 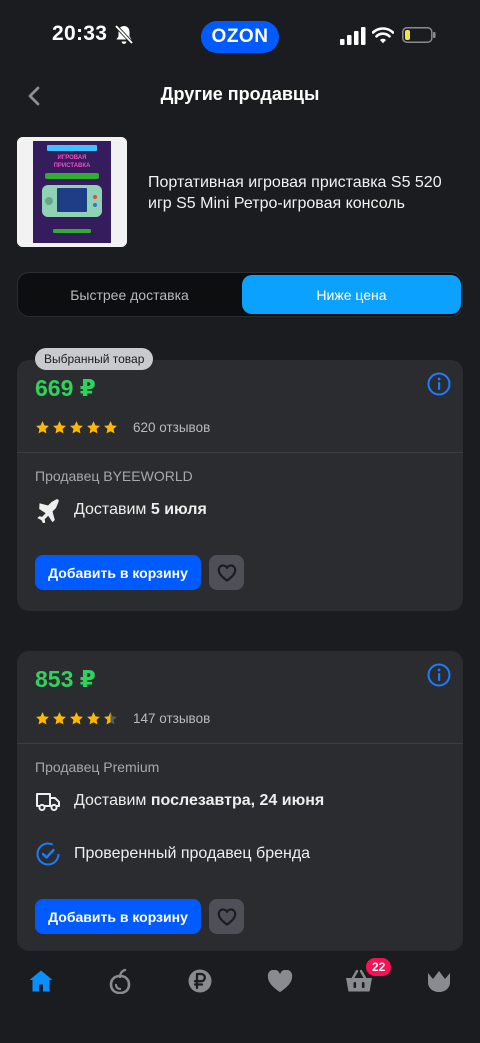 What do you see at coordinates (72, 166) in the screenshot?
I see `box-text-line2: ПРИСТАВКА` at bounding box center [72, 166].